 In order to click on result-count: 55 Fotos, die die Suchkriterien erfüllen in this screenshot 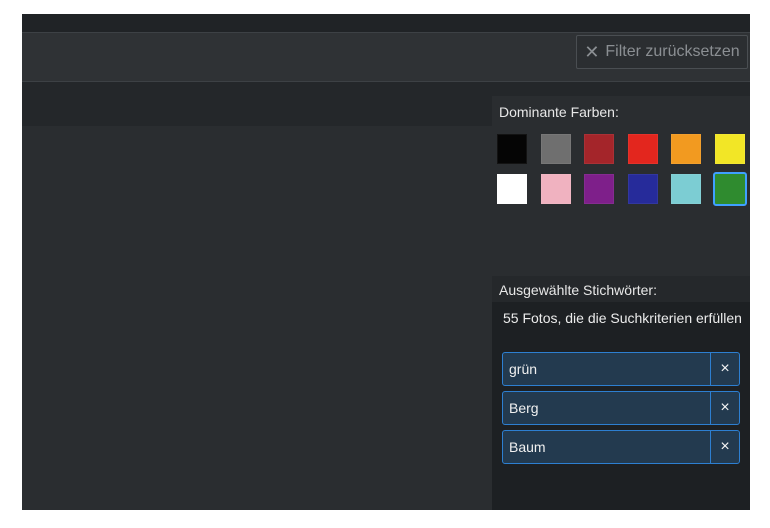, I will do `click(622, 318)`.